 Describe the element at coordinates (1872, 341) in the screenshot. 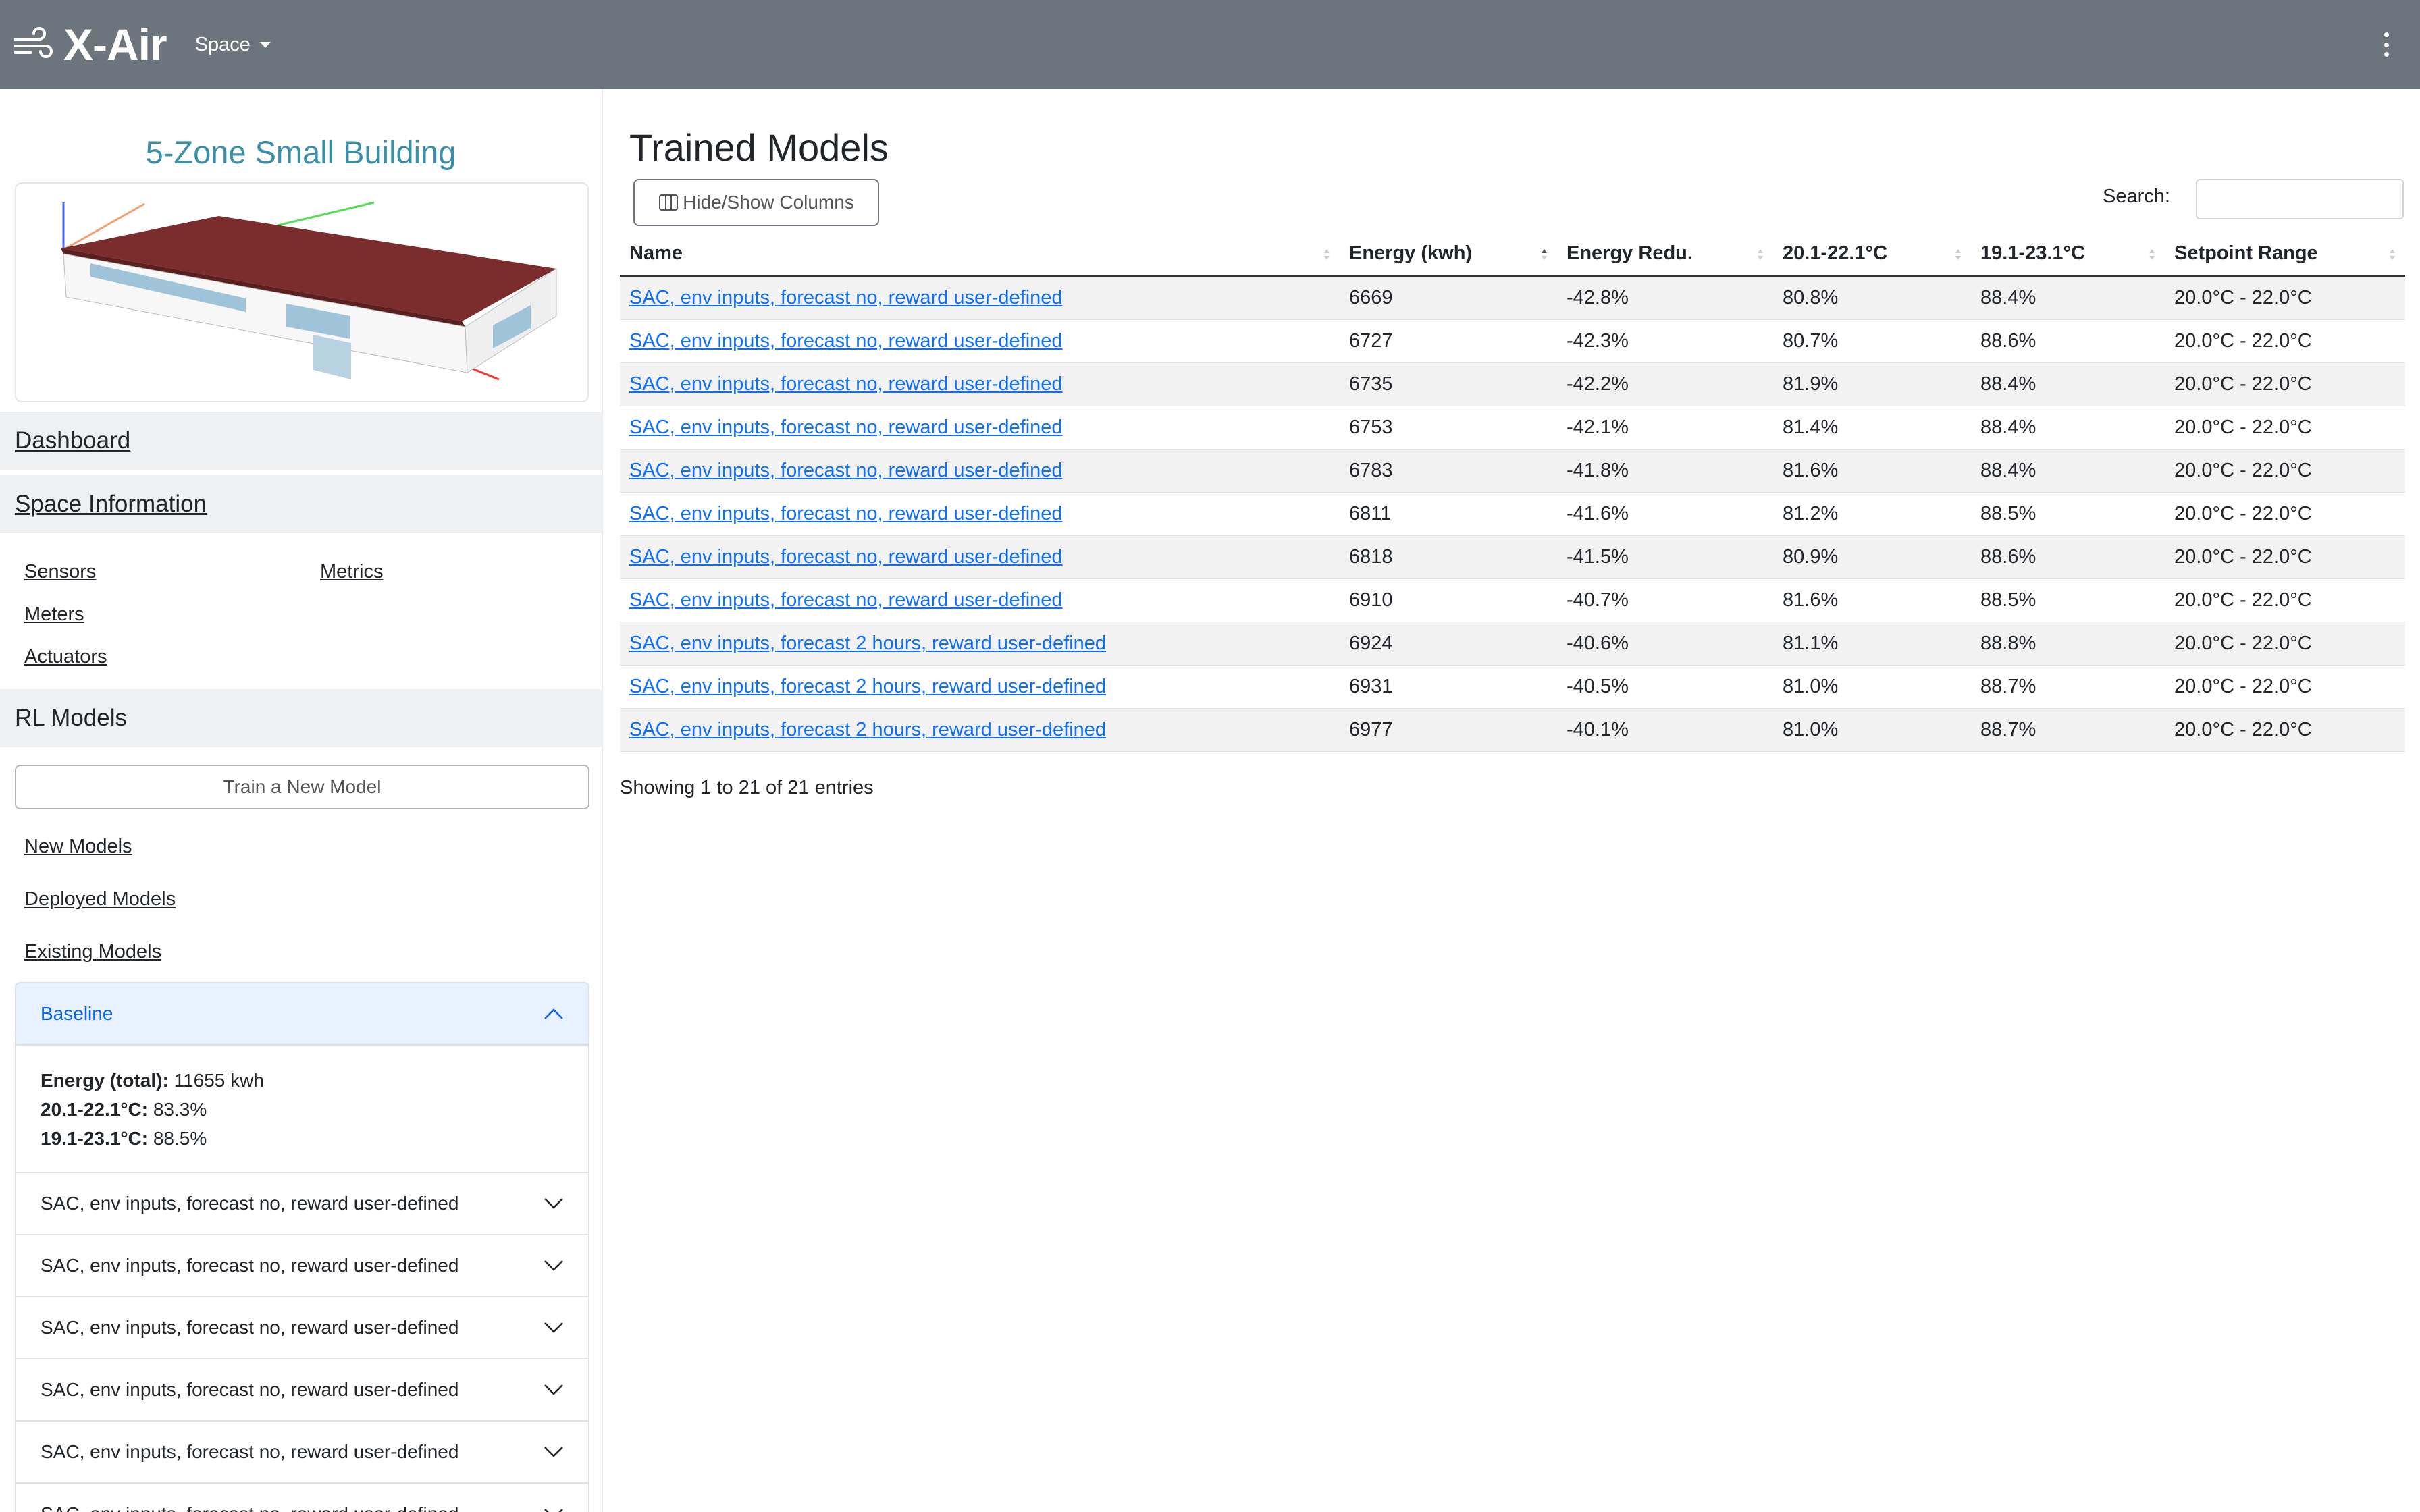

I see `table-cell: 80.7%` at that location.